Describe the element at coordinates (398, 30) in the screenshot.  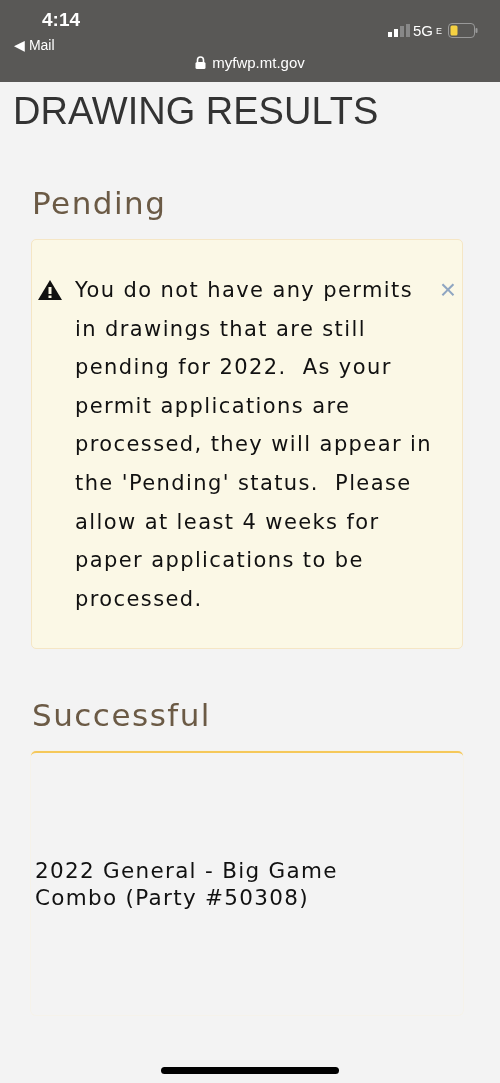
I see `signal-icon` at that location.